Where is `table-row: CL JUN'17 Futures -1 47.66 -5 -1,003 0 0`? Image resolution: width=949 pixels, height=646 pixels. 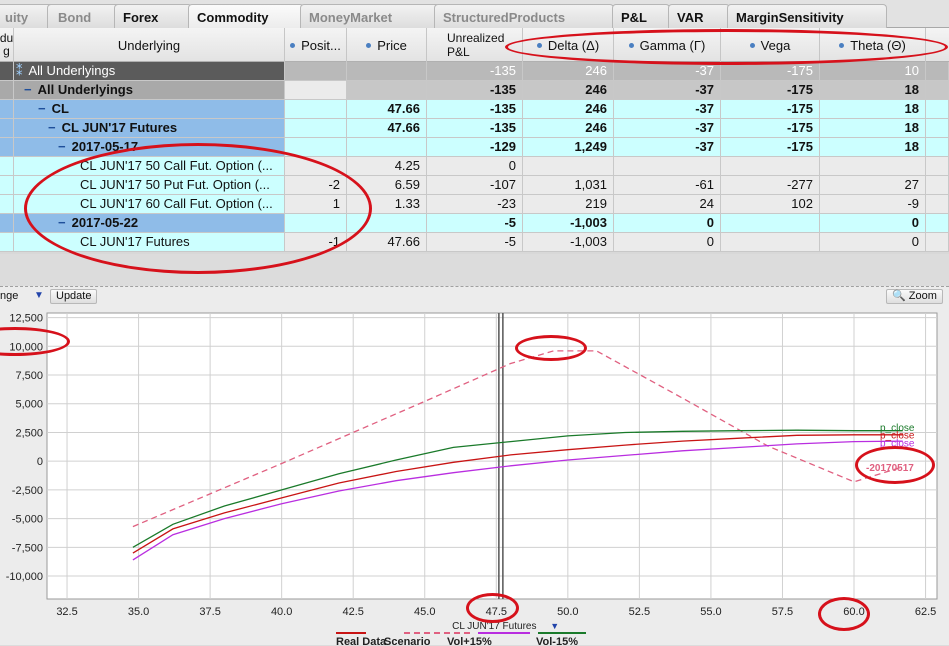
table-row: CL JUN'17 Futures -1 47.66 -5 -1,003 0 0 is located at coordinates (474, 242).